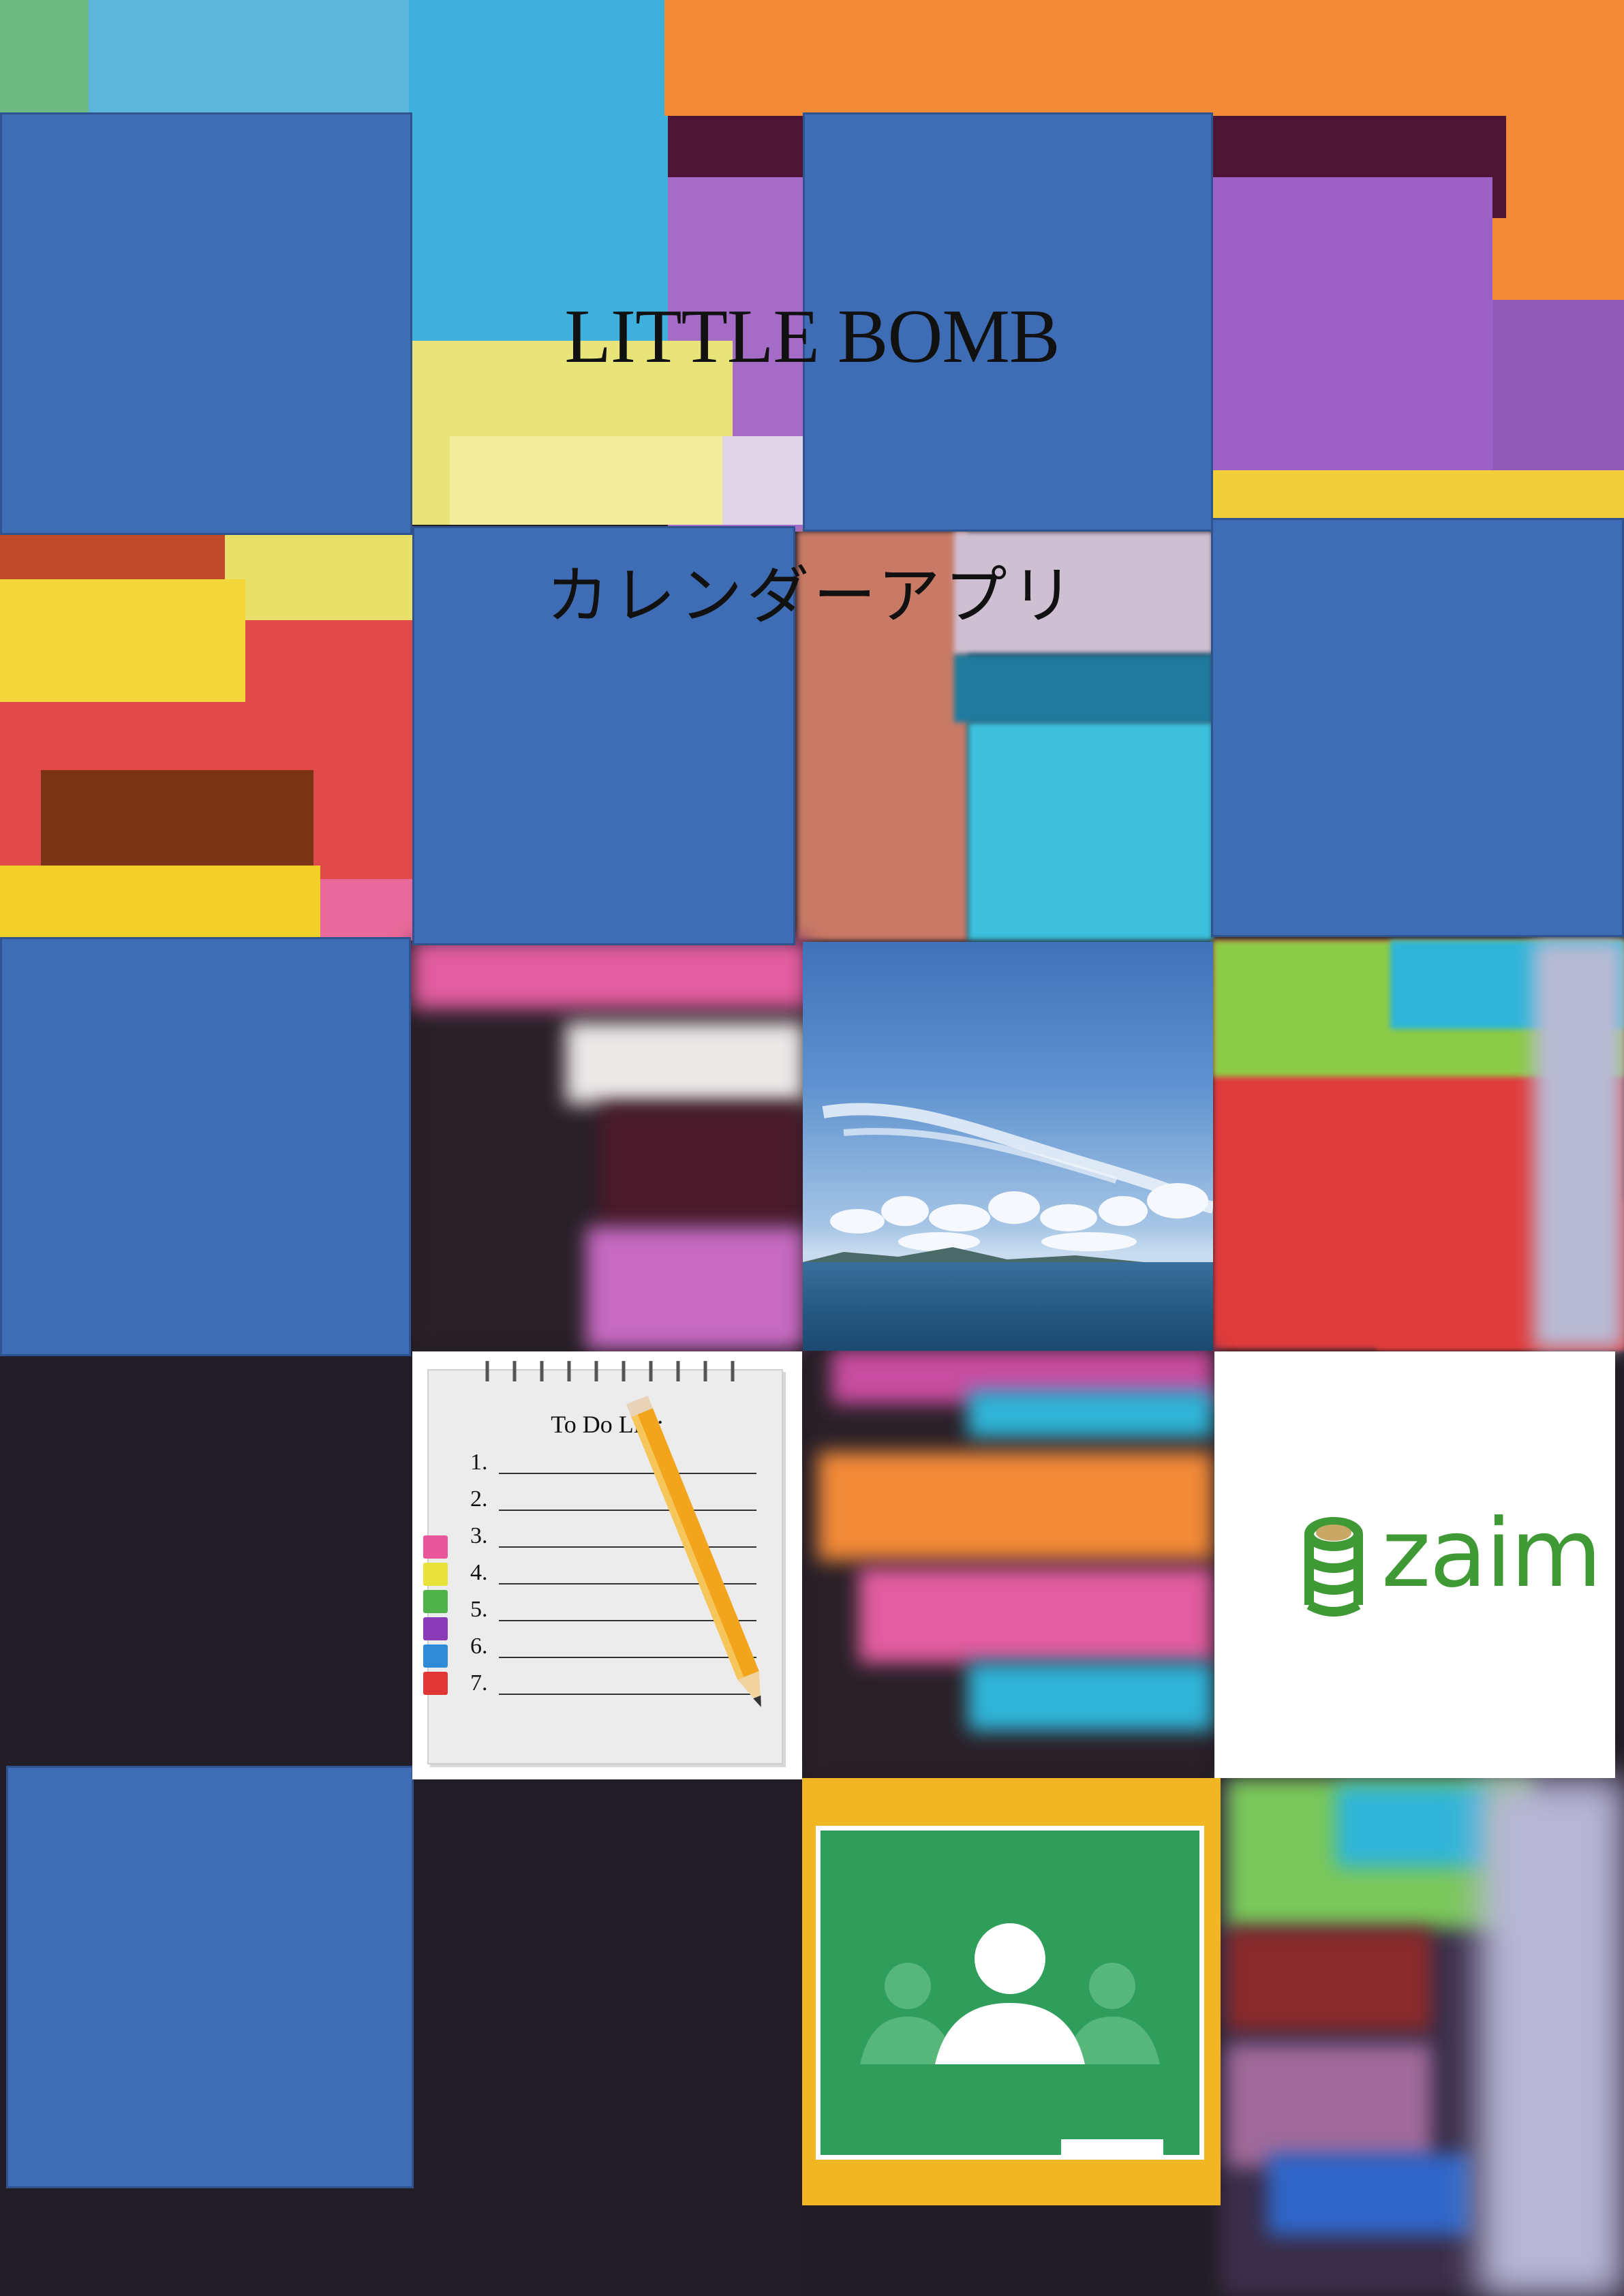 This screenshot has height=2296, width=1624. I want to click on todo-list-image: To Do List: 1. 2. 3. 4. 5. 6. 7., so click(607, 1565).